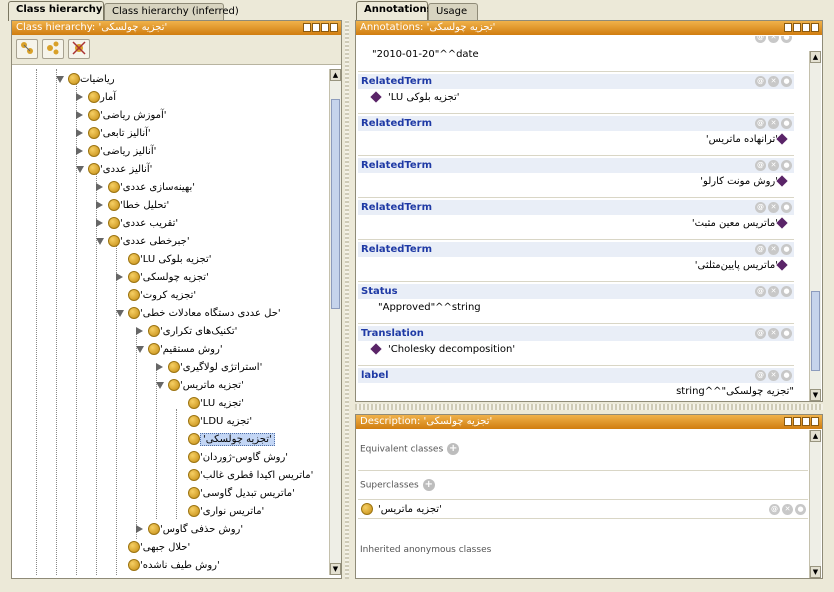 This screenshot has width=834, height=592. I want to click on tree-node: 'تجزیه ماتریس', so click(199, 385).